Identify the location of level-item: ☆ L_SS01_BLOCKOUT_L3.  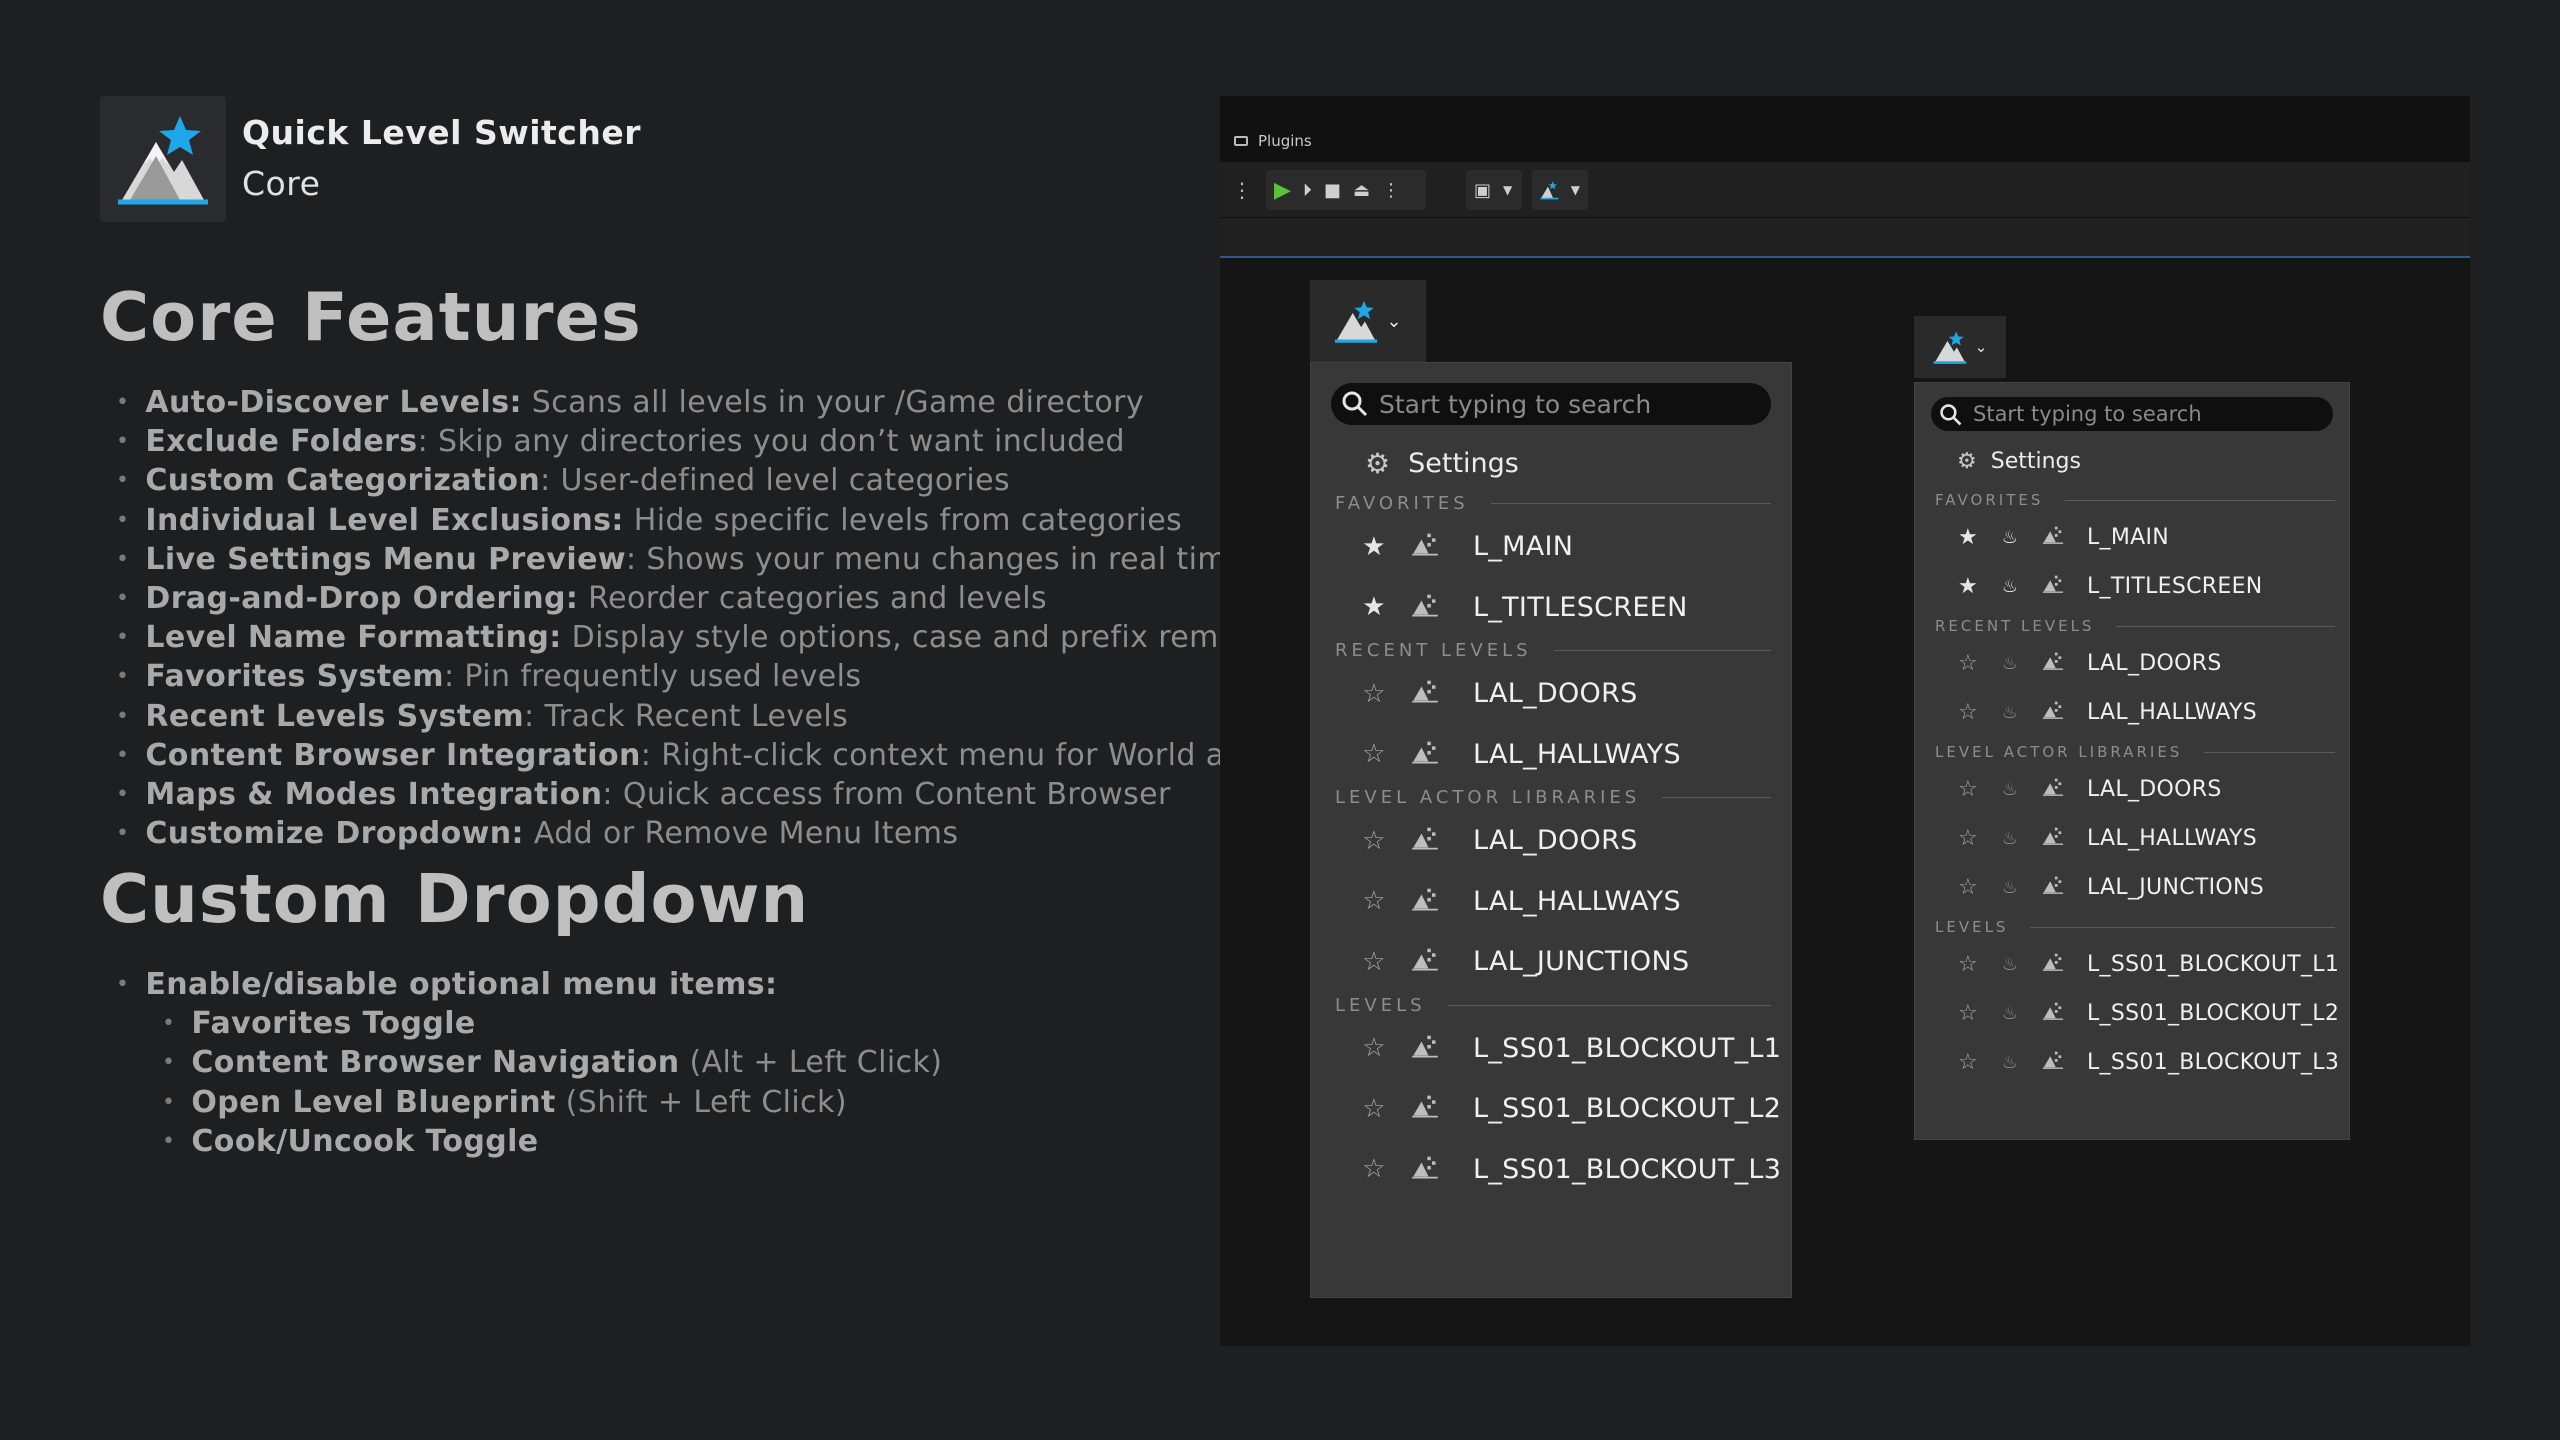
(1571, 1169).